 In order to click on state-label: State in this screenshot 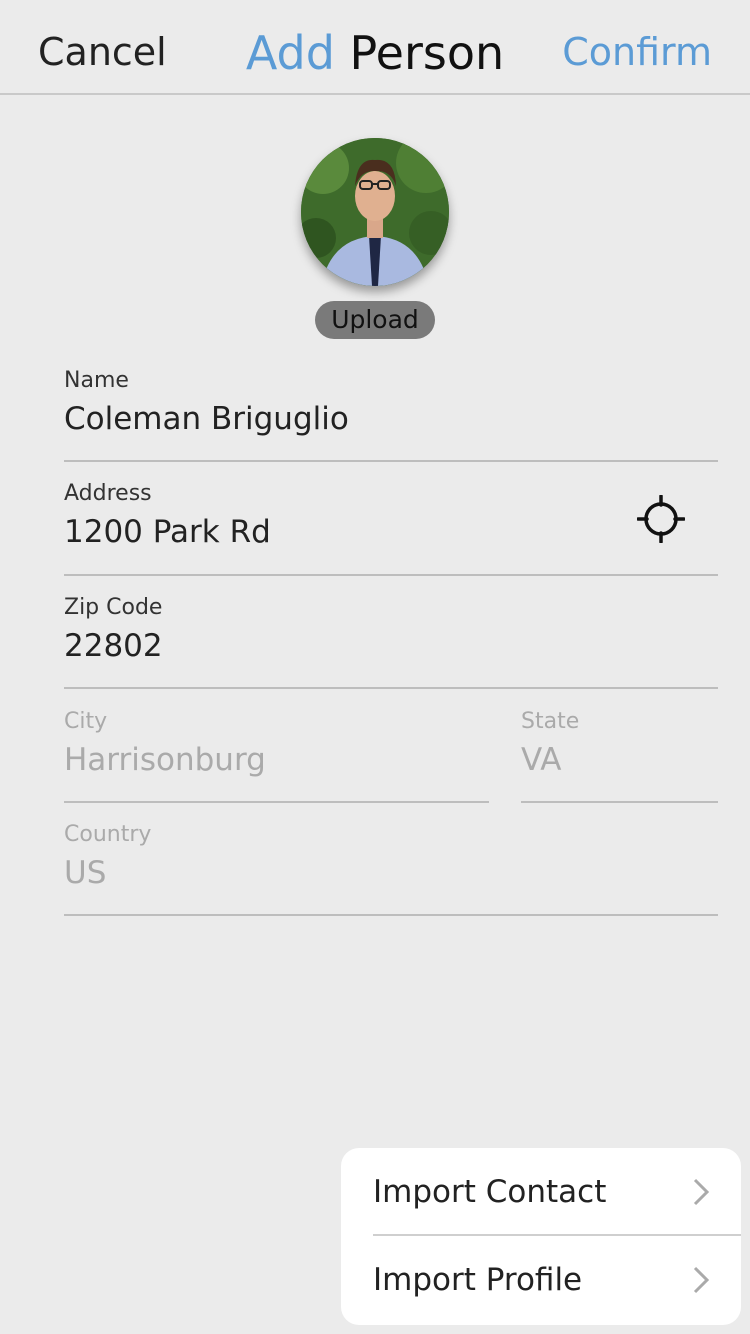, I will do `click(550, 721)`.